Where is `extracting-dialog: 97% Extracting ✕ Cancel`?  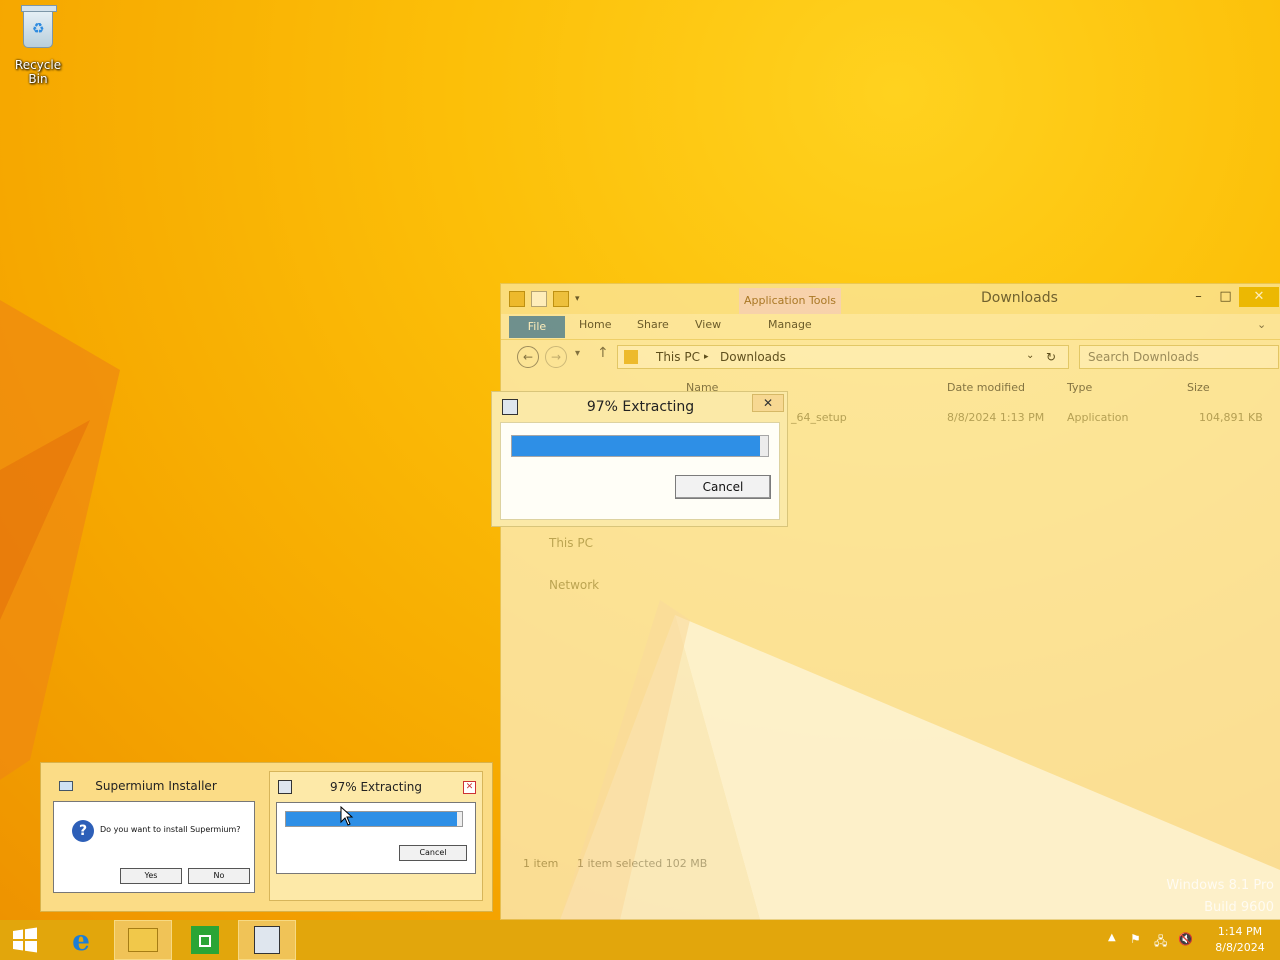 extracting-dialog: 97% Extracting ✕ Cancel is located at coordinates (639, 459).